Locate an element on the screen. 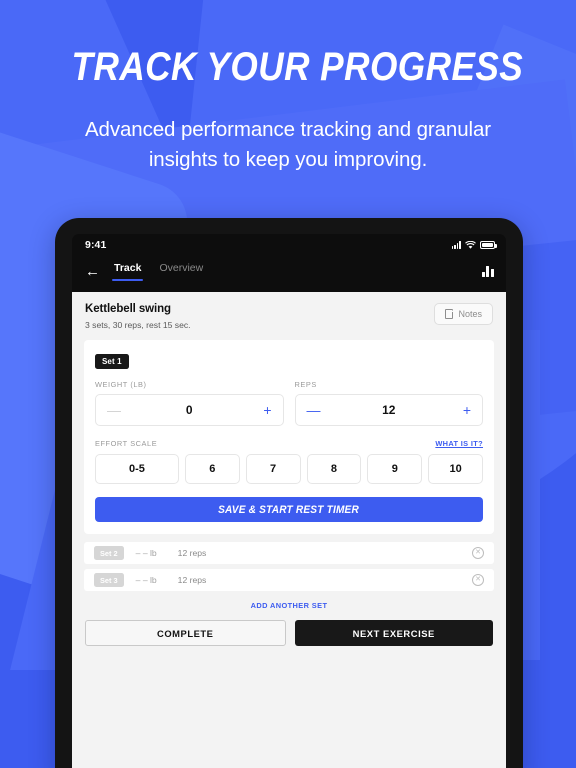 The height and width of the screenshot is (768, 576). add-another-set-link: ADD ANOTHER SET is located at coordinates (289, 605).